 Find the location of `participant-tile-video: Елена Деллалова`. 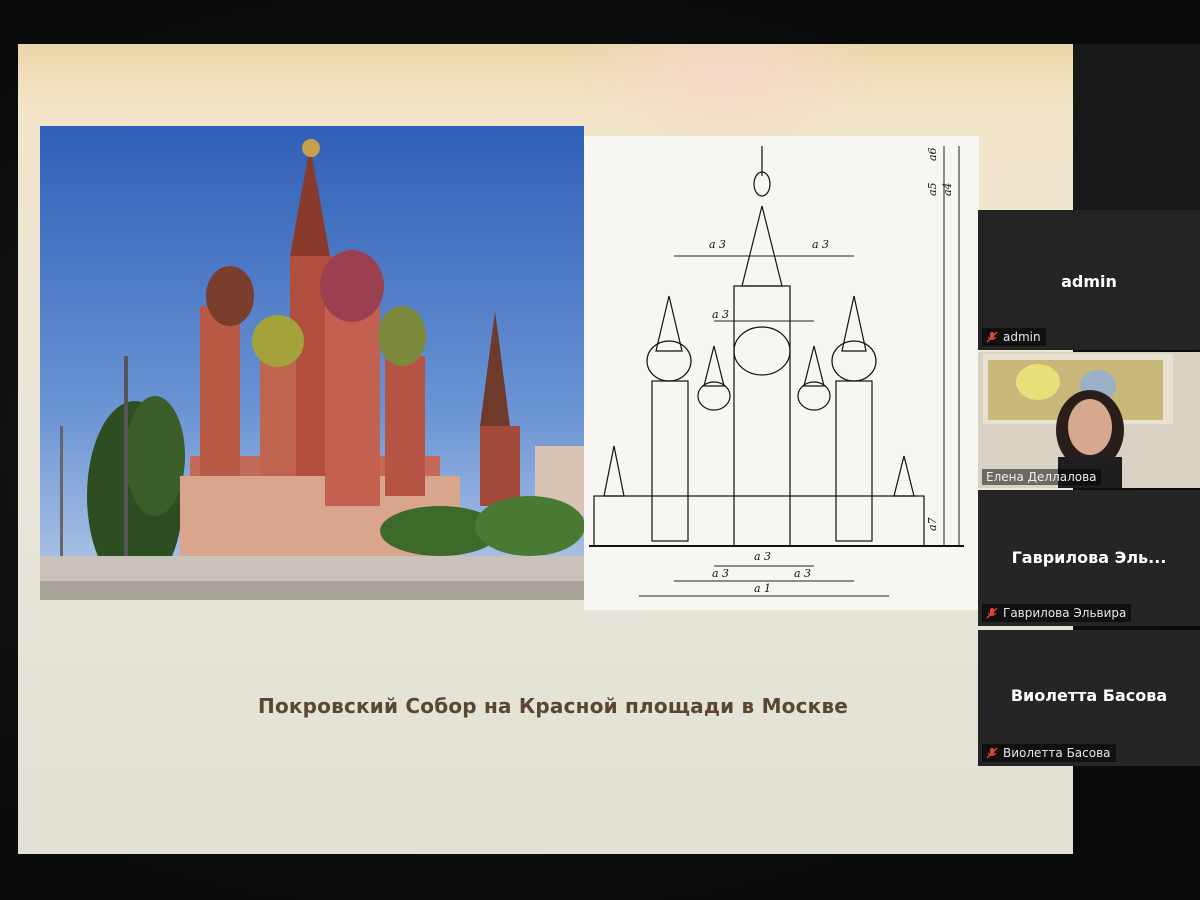

participant-tile-video: Елена Деллалова is located at coordinates (1089, 420).